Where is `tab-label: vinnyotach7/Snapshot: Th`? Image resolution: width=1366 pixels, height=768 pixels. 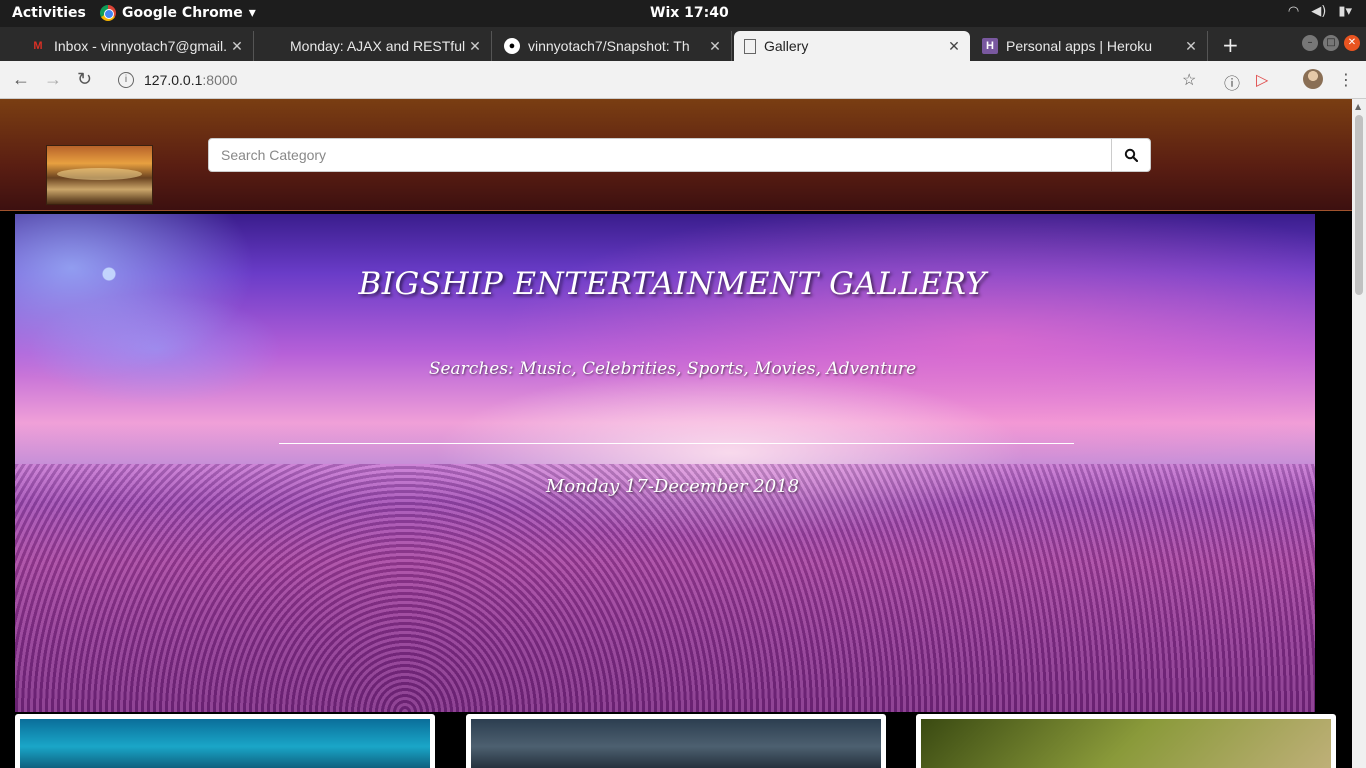
tab-label: vinnyotach7/Snapshot: Th is located at coordinates (609, 46).